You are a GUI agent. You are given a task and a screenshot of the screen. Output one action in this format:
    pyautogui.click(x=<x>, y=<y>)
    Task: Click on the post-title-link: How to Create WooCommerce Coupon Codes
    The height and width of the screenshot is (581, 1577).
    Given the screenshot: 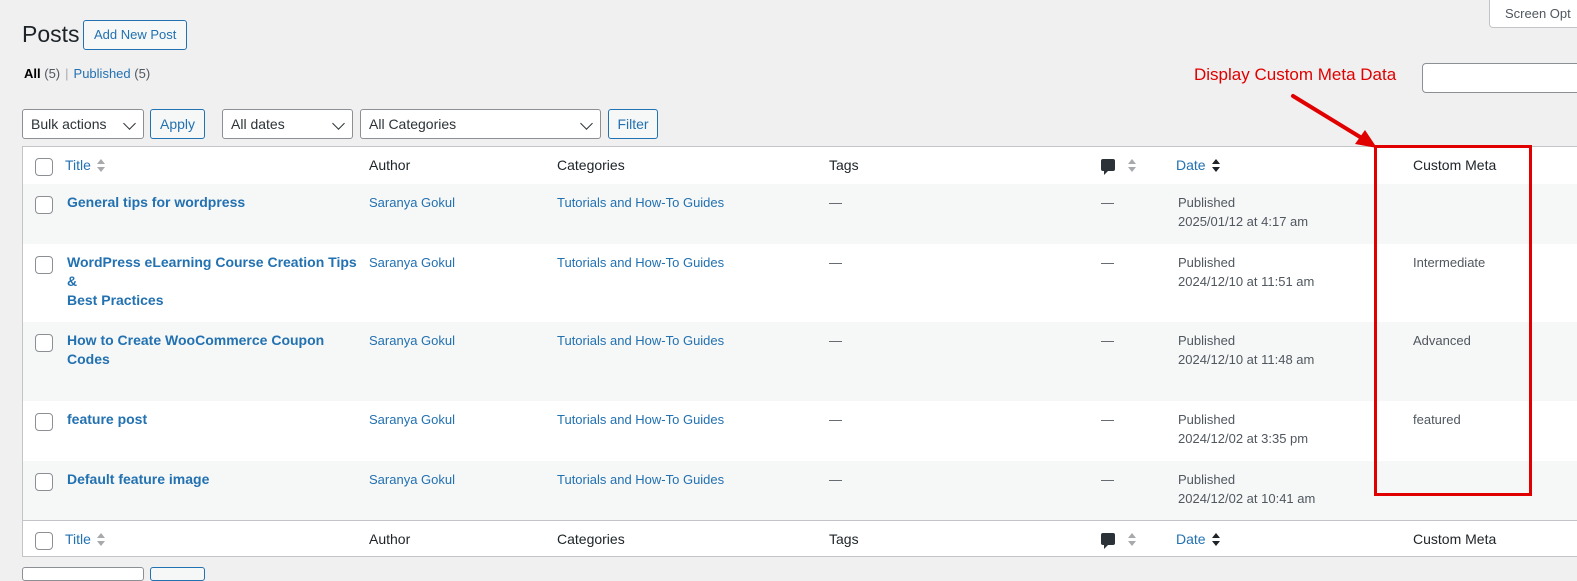 What is the action you would take?
    pyautogui.click(x=212, y=350)
    